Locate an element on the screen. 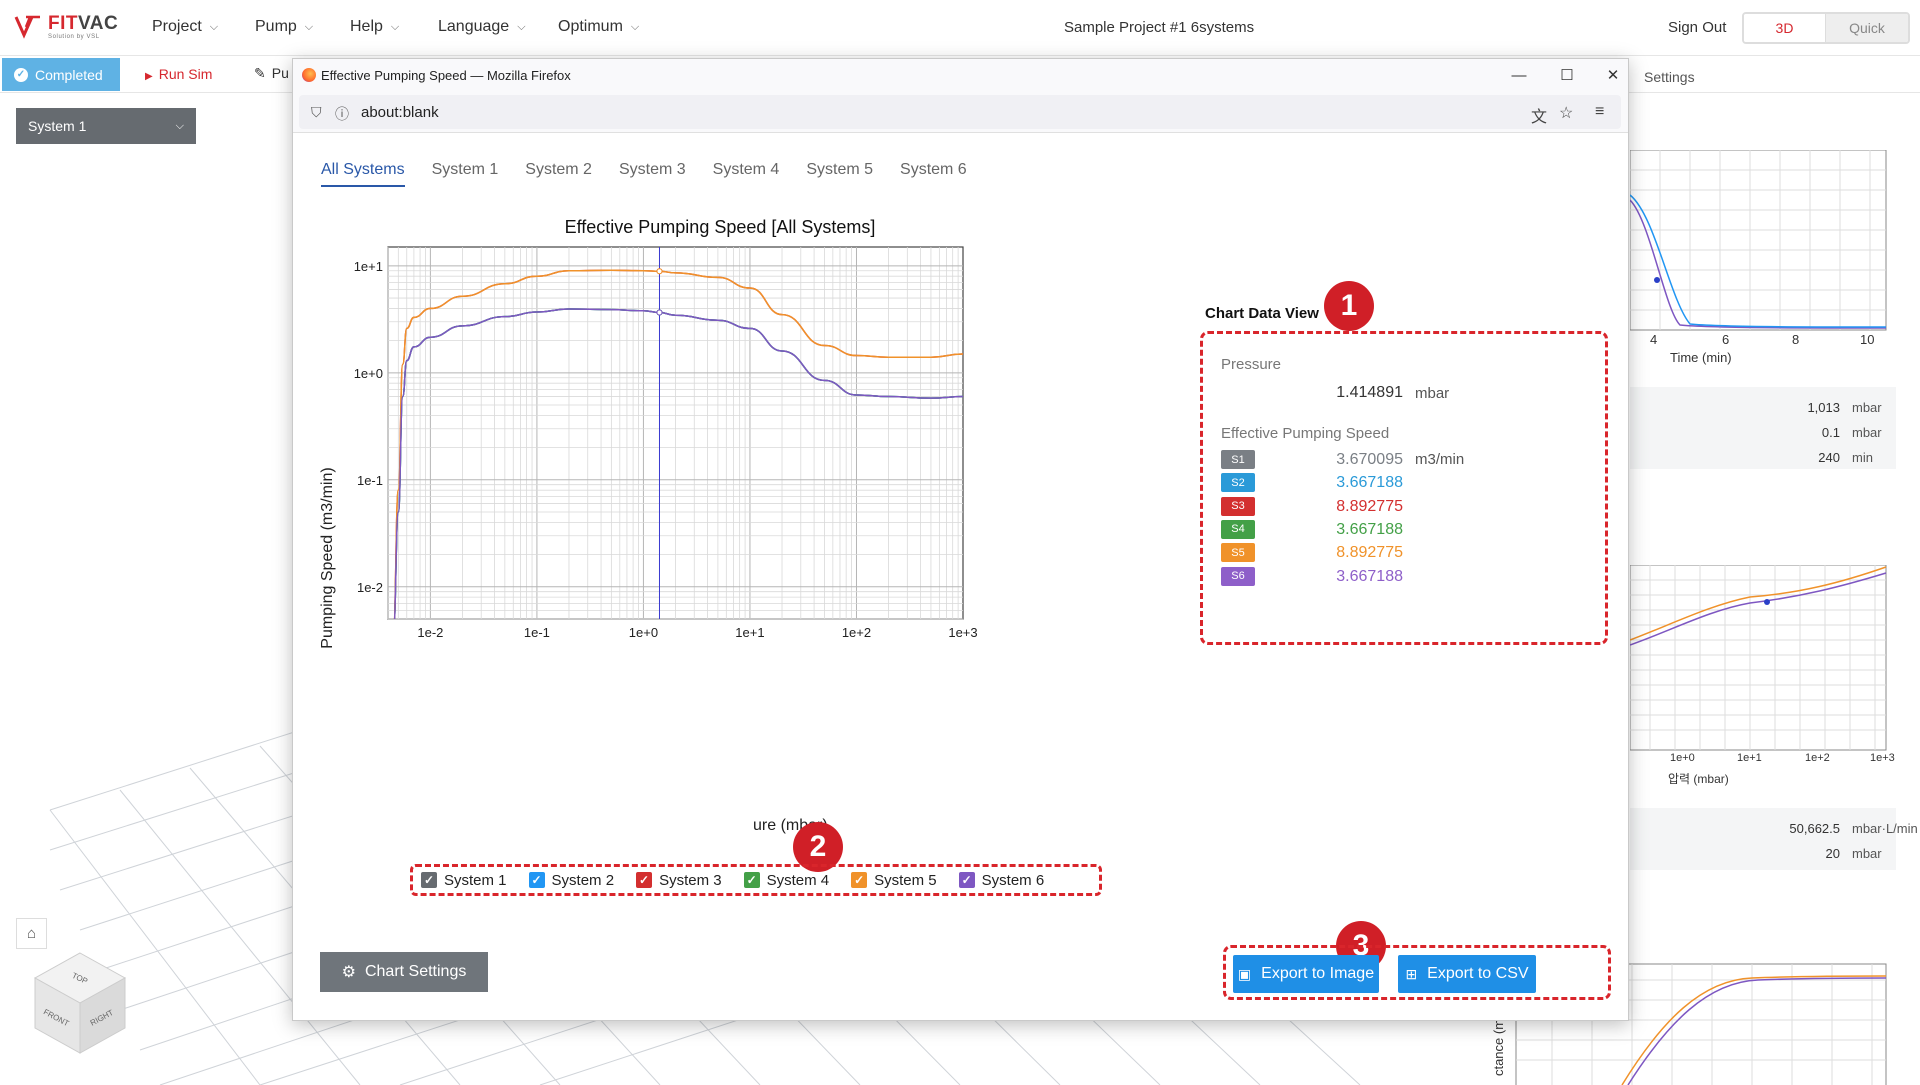  bookmark-star-icon: ☆ is located at coordinates (1566, 113).